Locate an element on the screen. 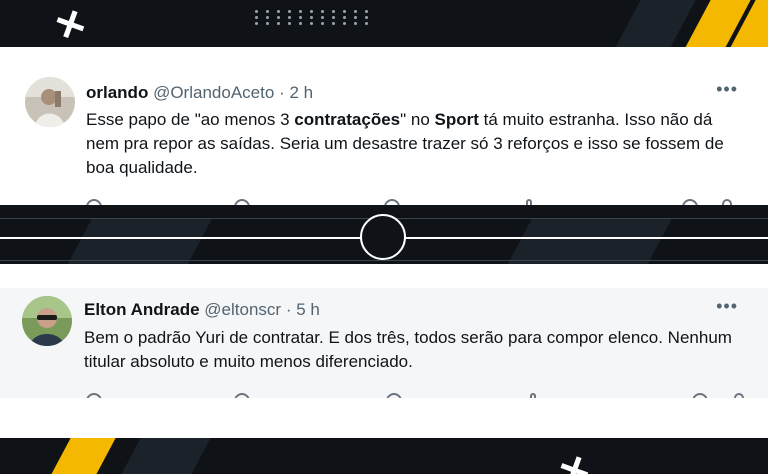  plus-icon: + is located at coordinates (70, 27).